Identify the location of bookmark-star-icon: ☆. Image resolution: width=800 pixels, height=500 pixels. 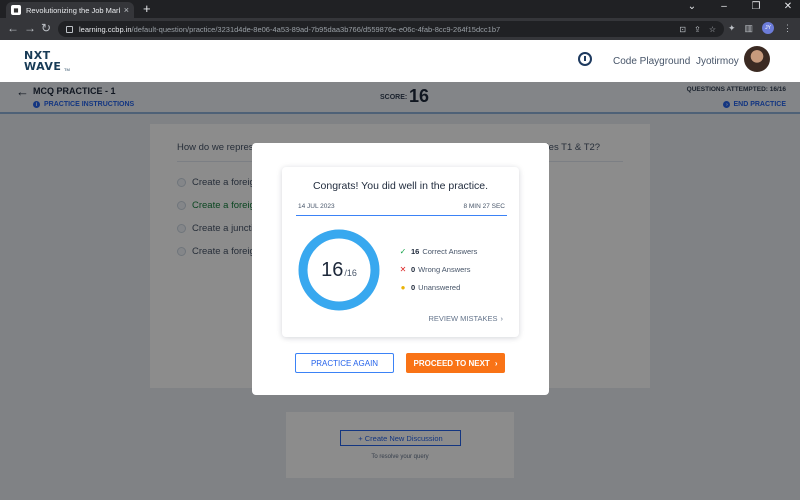
(712, 29).